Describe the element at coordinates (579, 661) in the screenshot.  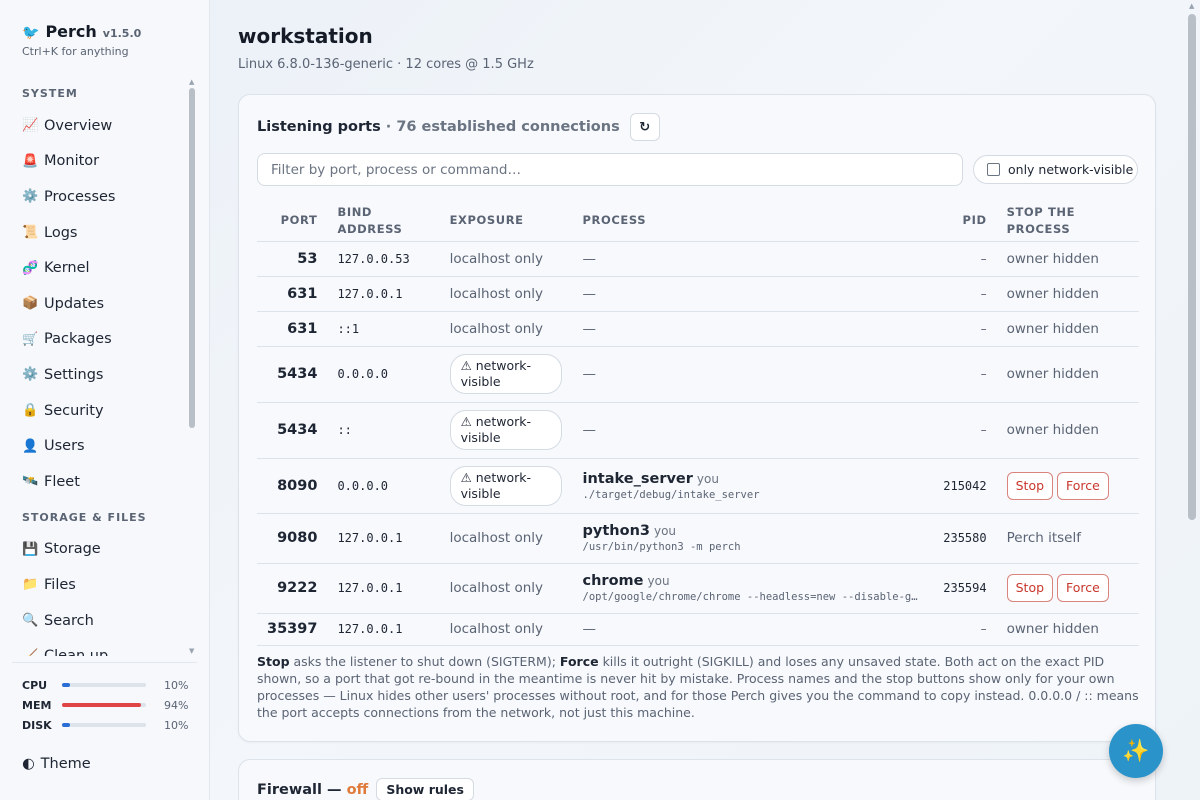
I see `footnote-force: Force` at that location.